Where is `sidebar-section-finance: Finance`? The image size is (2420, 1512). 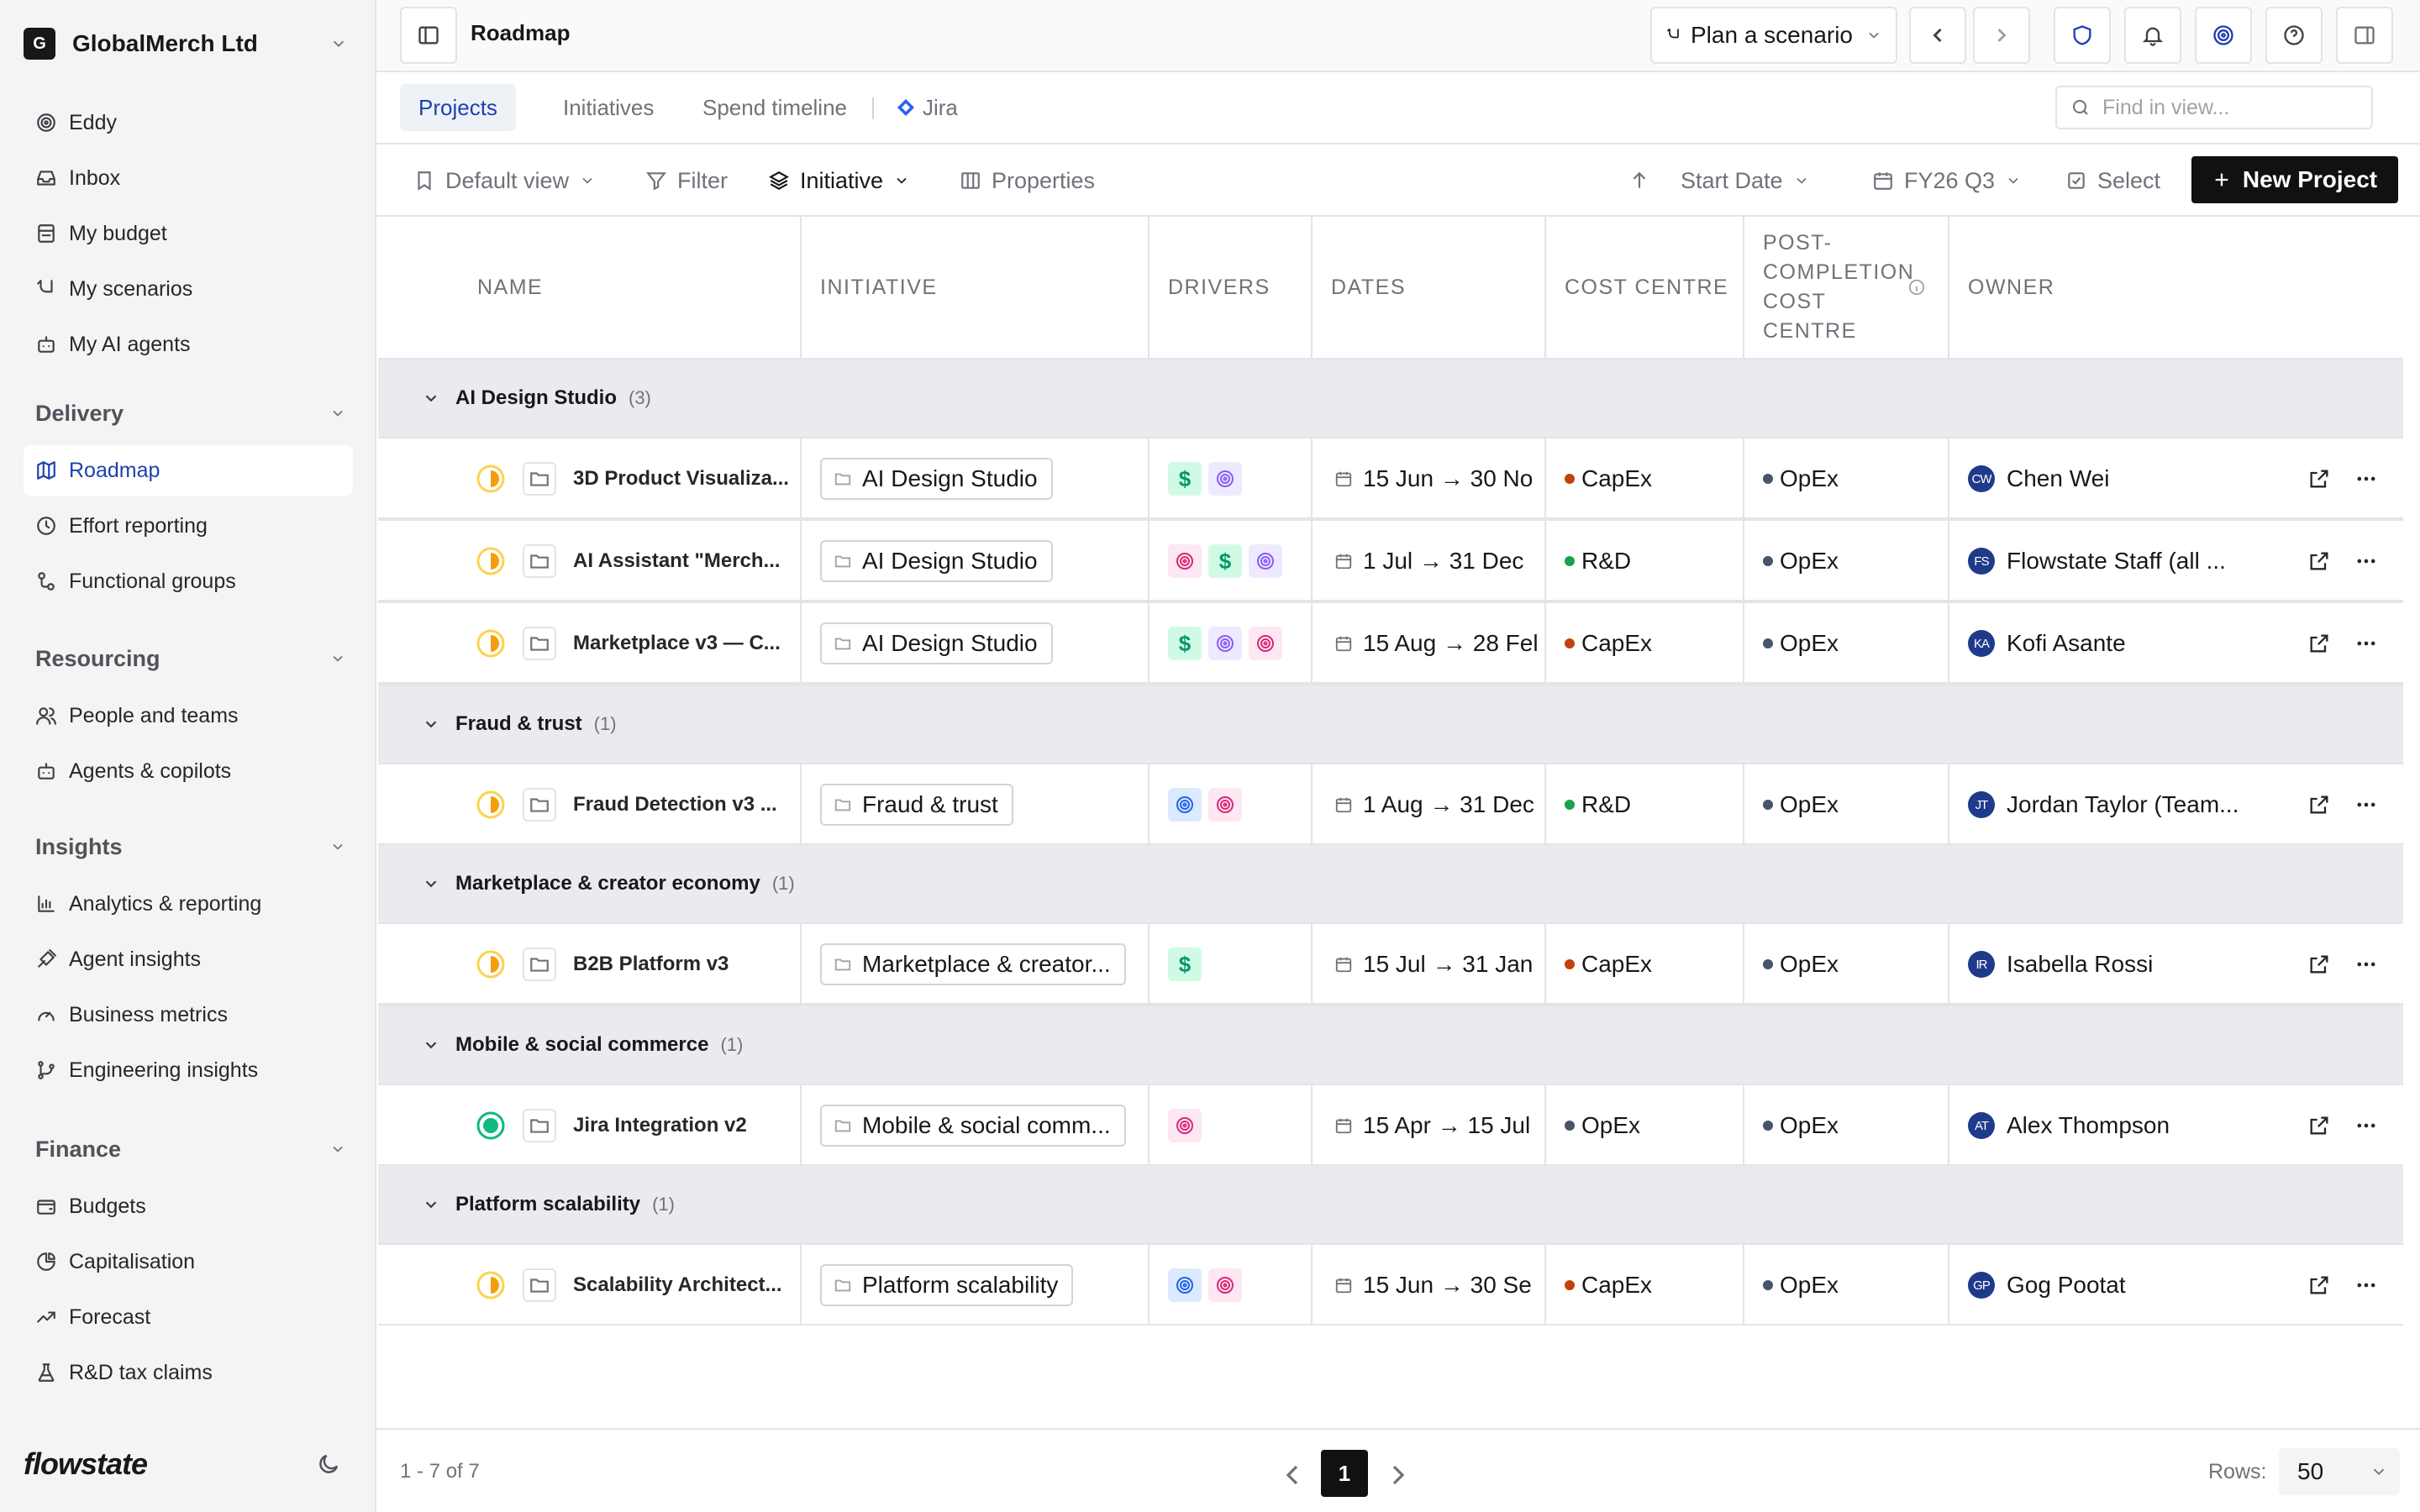 sidebar-section-finance: Finance is located at coordinates (191, 1149).